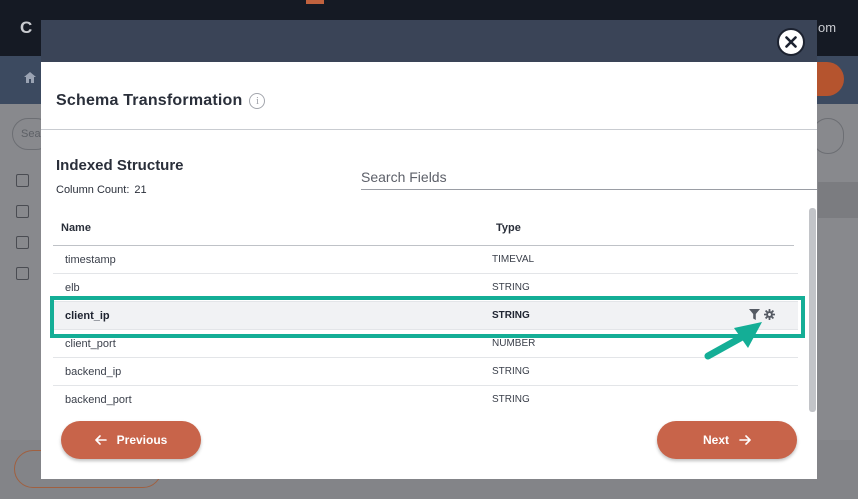 The width and height of the screenshot is (858, 499). I want to click on column-count: Column Count: 21, so click(101, 190).